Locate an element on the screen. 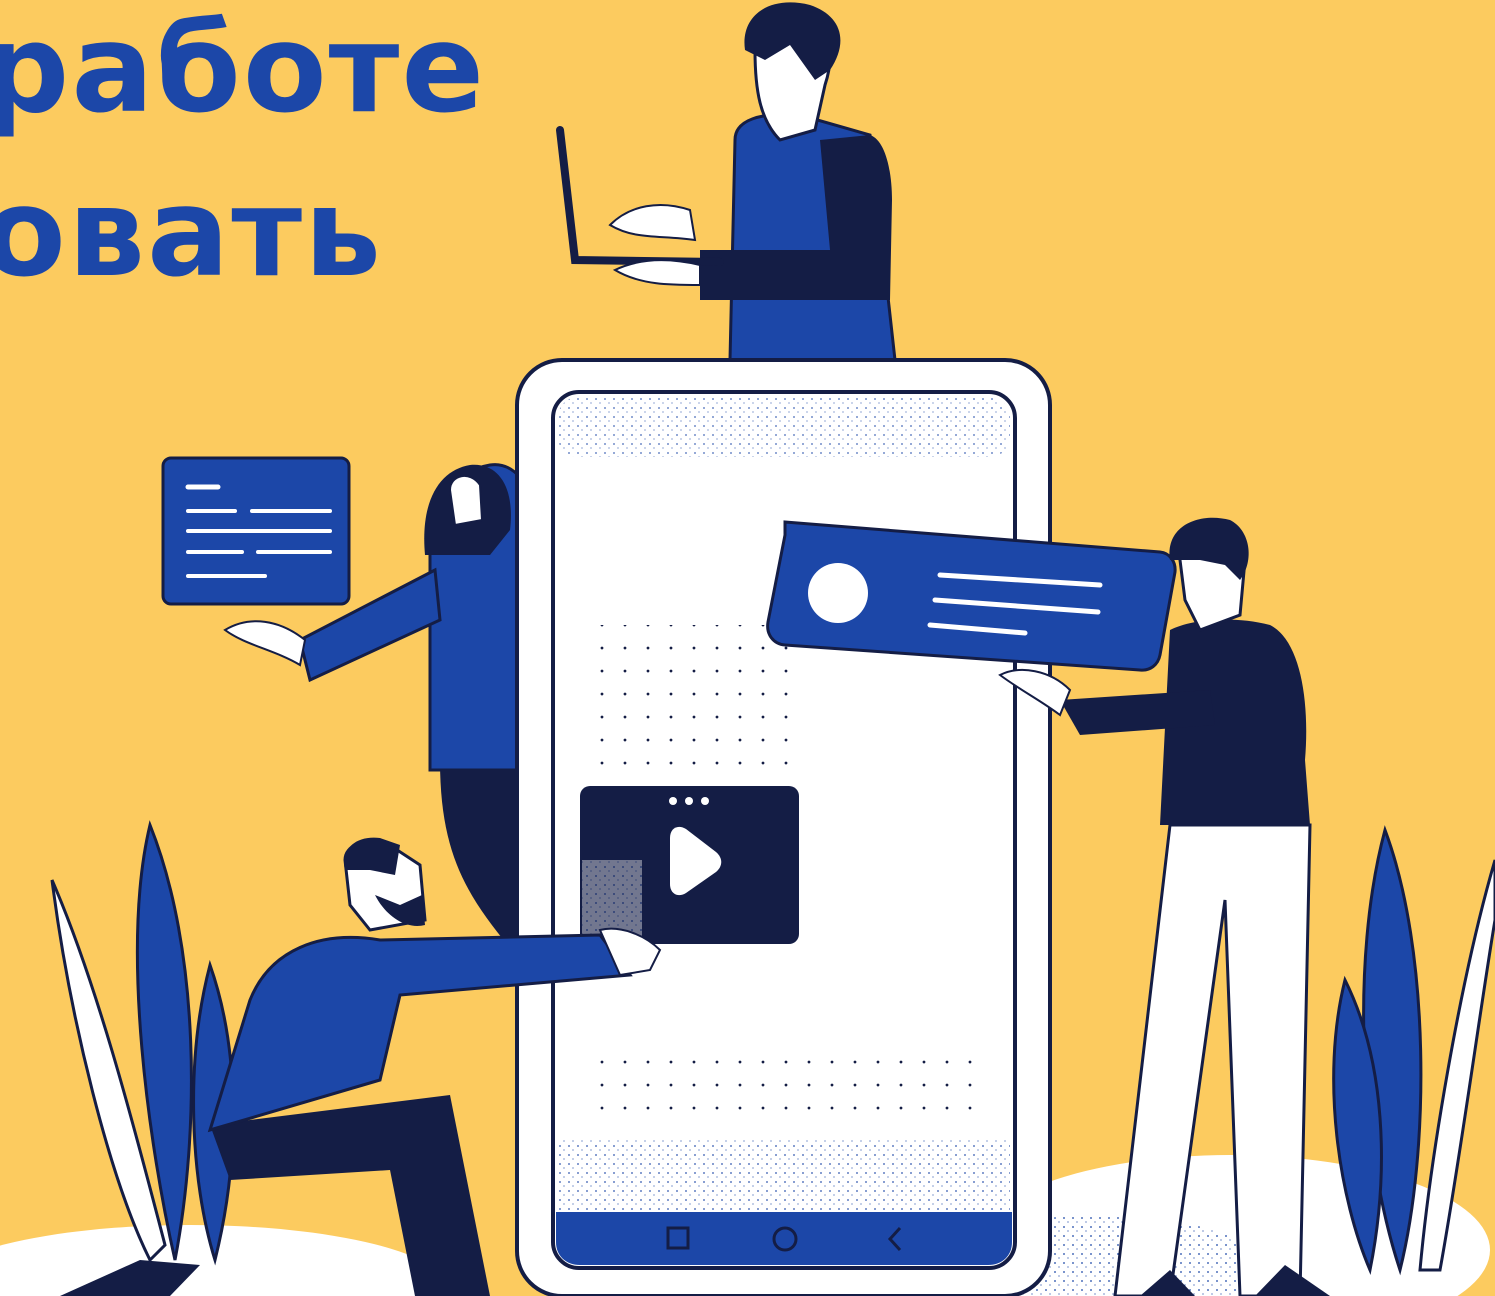 The image size is (1495, 1296). more-dots-icon is located at coordinates (673, 801).